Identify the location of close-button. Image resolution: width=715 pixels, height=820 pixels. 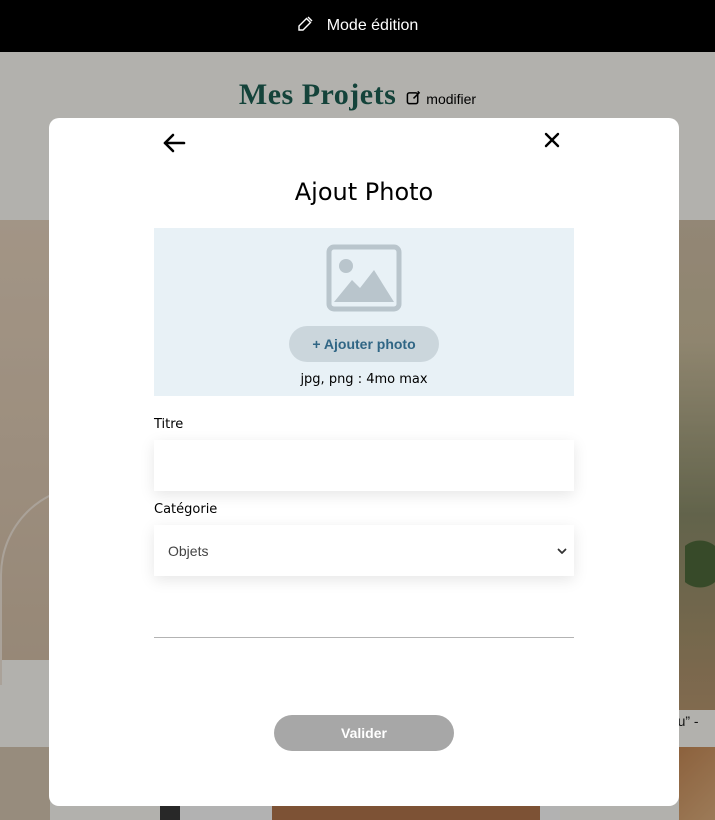
(552, 140).